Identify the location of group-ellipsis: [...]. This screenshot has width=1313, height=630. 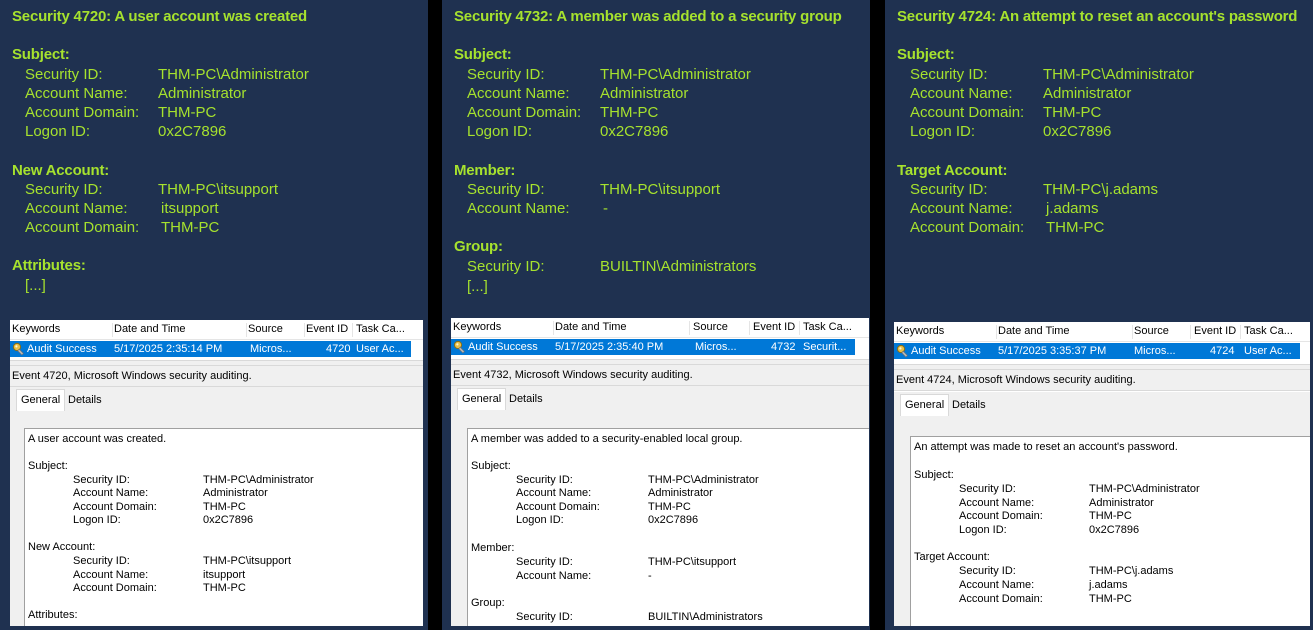
(477, 286).